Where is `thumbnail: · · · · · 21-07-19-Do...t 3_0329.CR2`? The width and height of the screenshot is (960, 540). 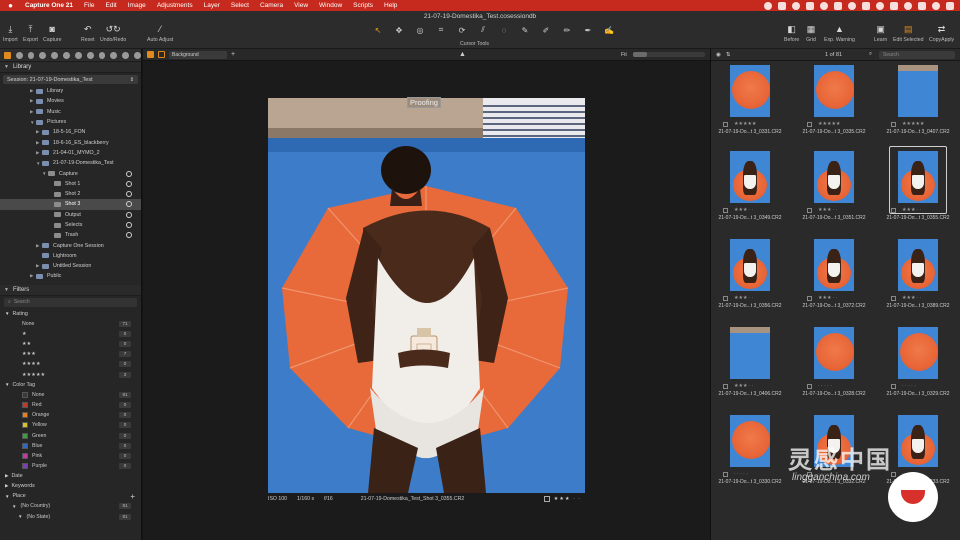 thumbnail: · · · · · 21-07-19-Do...t 3_0329.CR2 is located at coordinates (917, 369).